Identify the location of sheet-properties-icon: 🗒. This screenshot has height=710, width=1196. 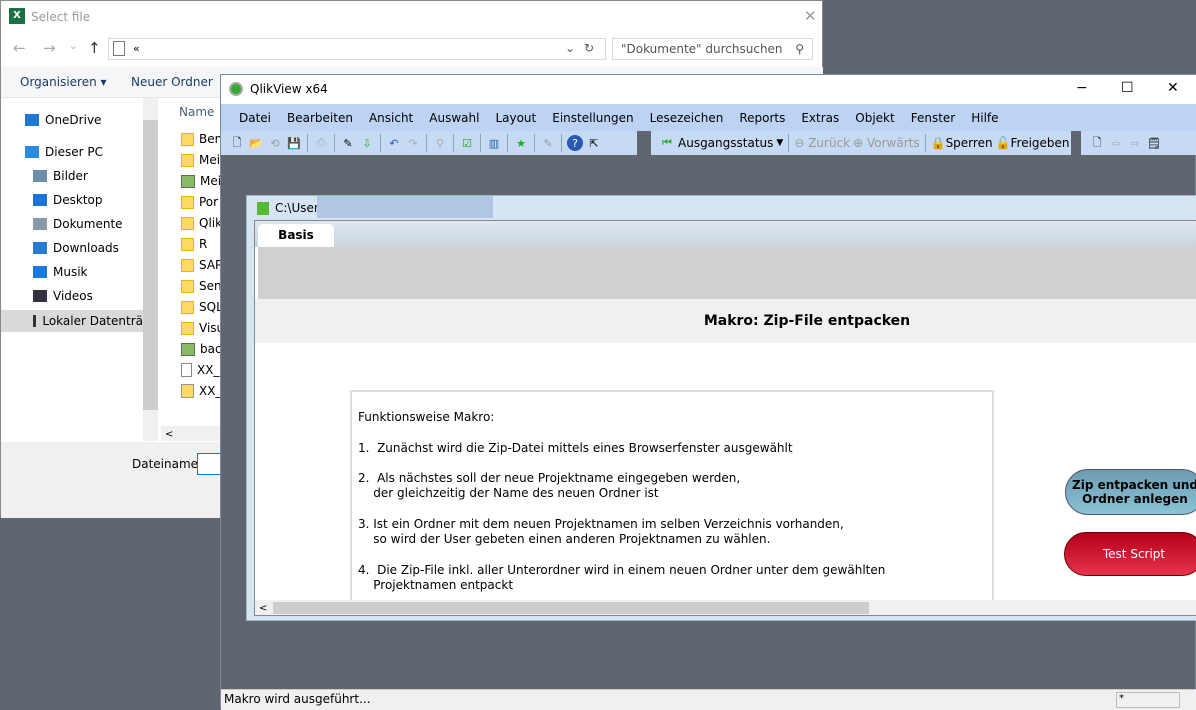
(1154, 143).